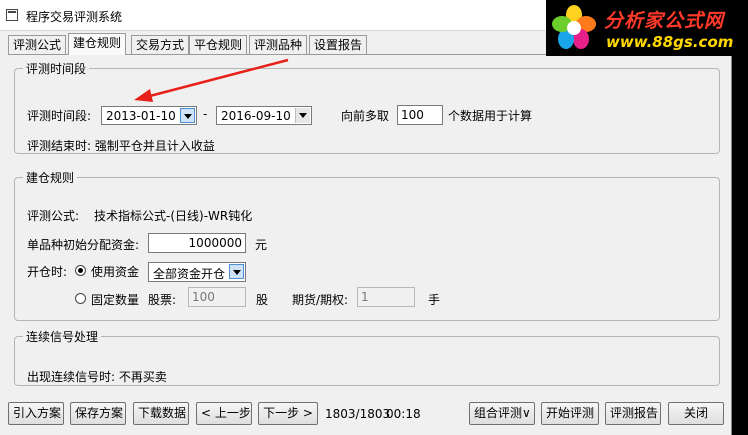 The height and width of the screenshot is (435, 748). I want to click on funds-mode-value: 全部资金开仓, so click(189, 274).